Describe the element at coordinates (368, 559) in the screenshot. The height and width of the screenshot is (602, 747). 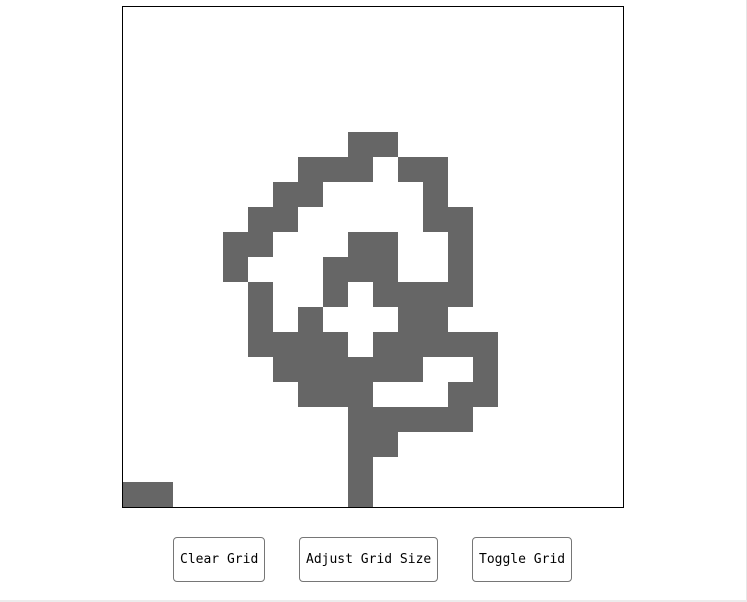
I see `adjust-grid-size-button: Adjust Grid Size` at that location.